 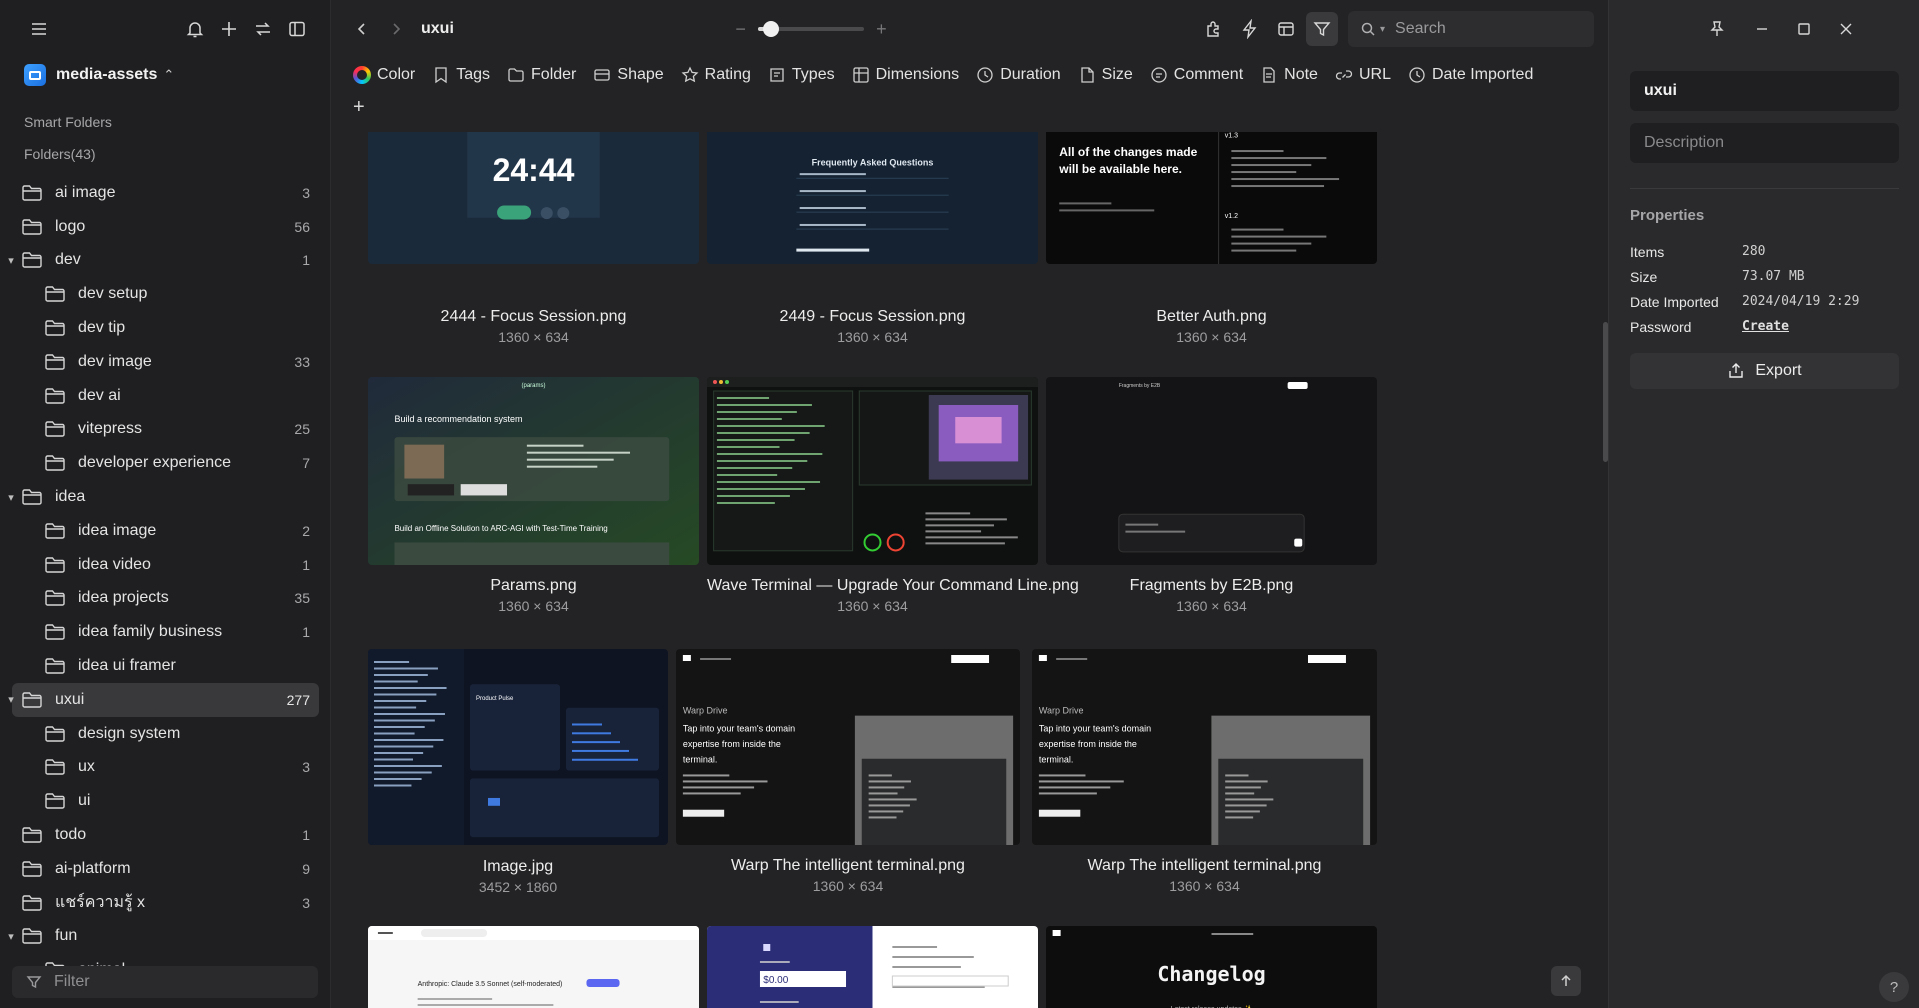 I want to click on zoom-track, so click(x=811, y=29).